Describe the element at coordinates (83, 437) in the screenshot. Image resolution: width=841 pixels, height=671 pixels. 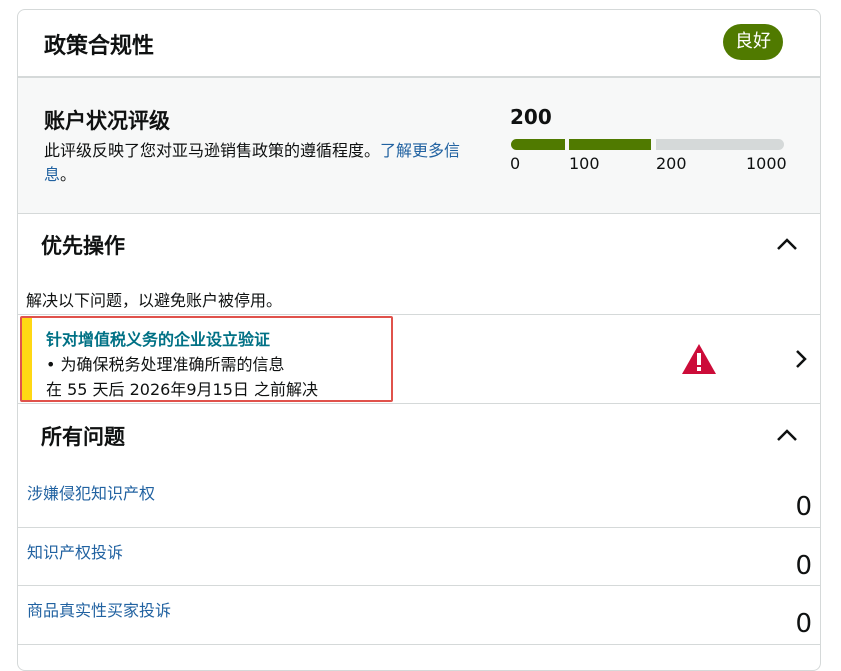
I see `all-issues-title: 所有问题` at that location.